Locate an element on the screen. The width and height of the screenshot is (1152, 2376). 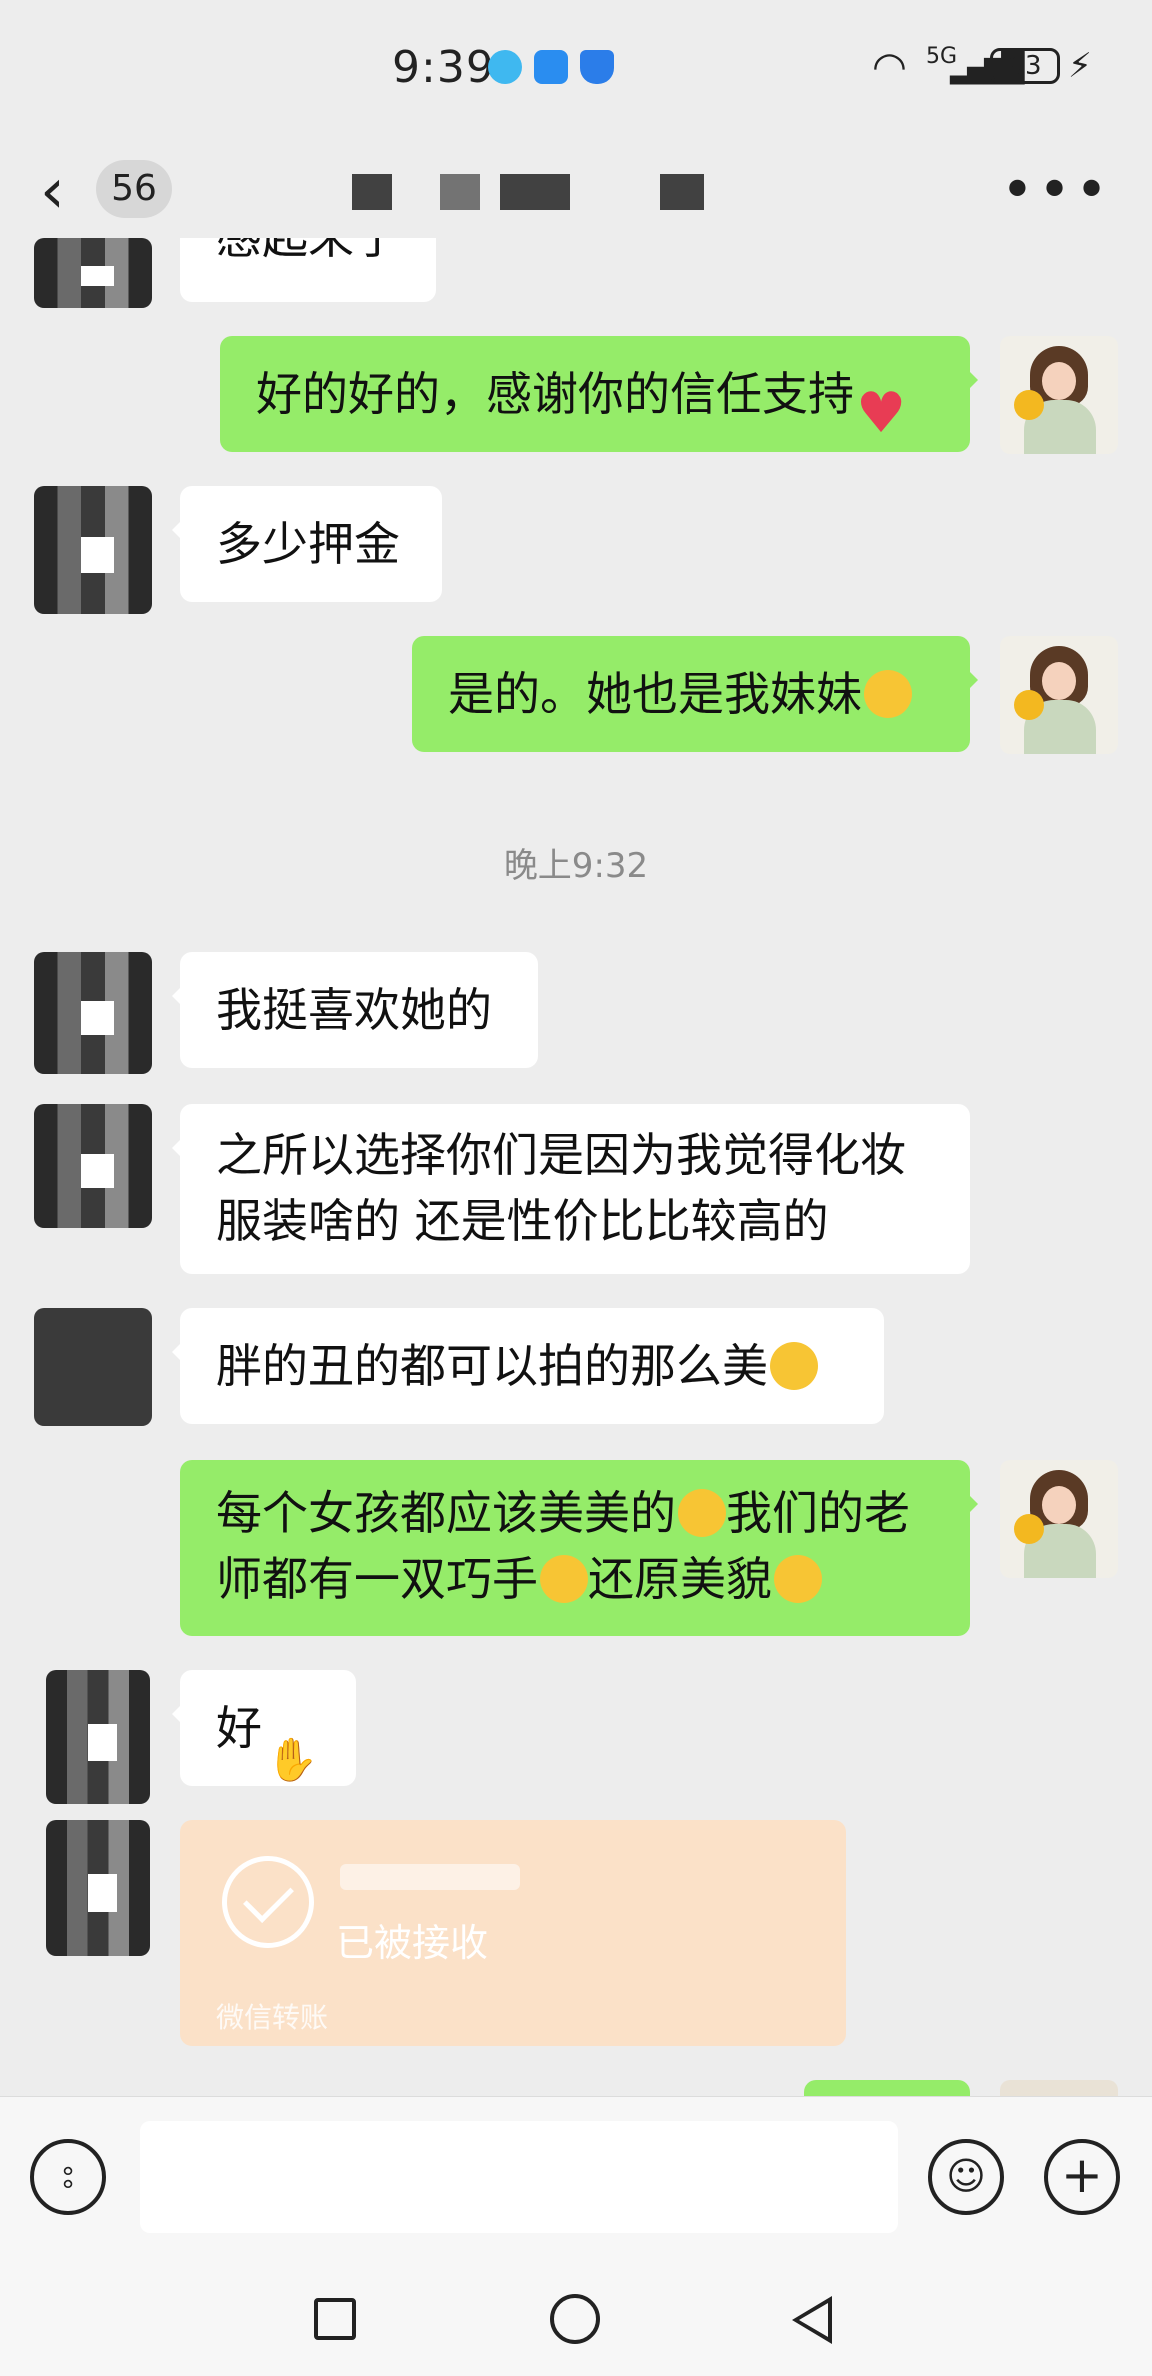
voice-button: ⦂ is located at coordinates (68, 2177).